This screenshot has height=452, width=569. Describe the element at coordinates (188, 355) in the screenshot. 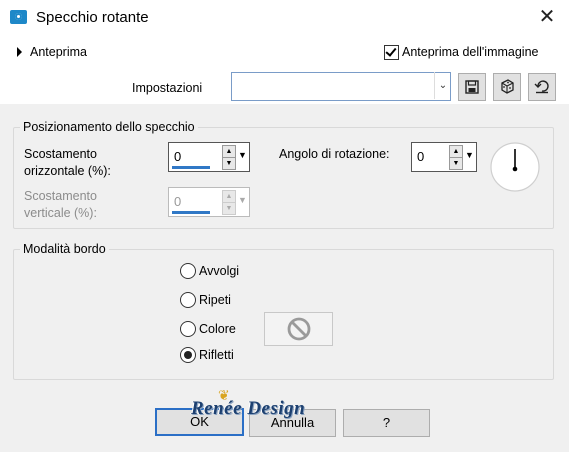

I see `radio-reflect` at that location.